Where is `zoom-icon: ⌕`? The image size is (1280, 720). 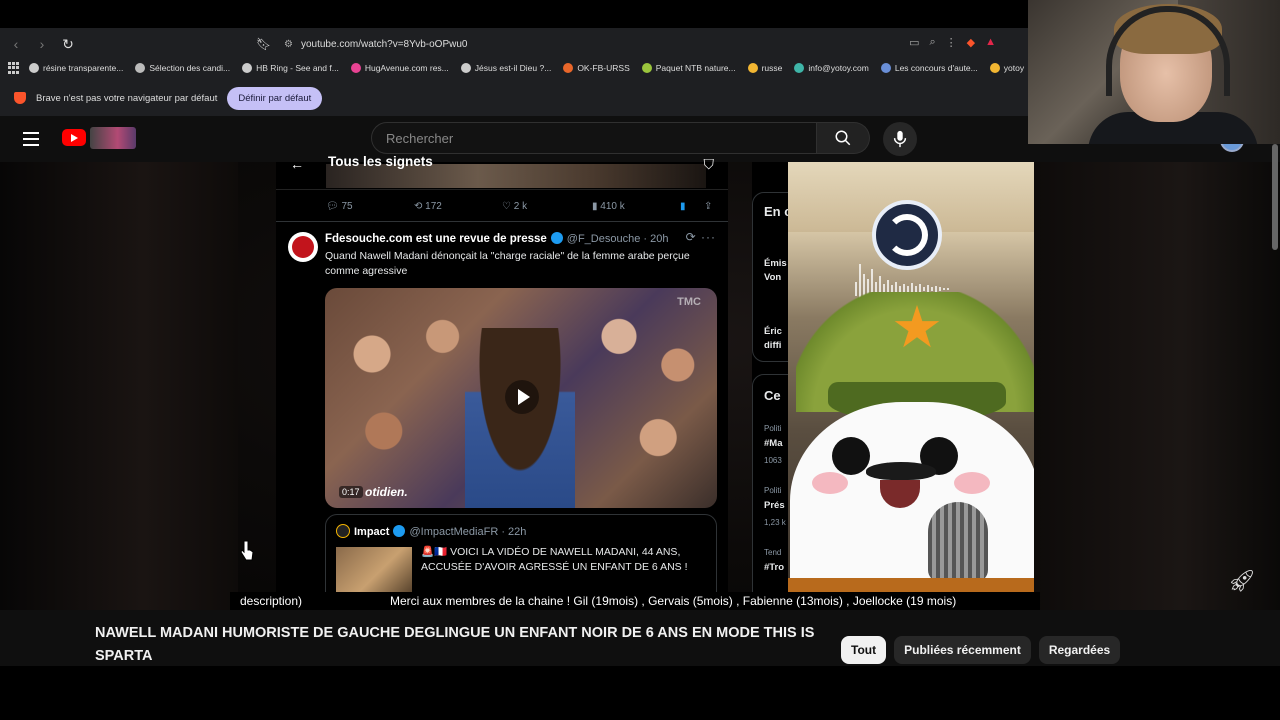 zoom-icon: ⌕ is located at coordinates (932, 42).